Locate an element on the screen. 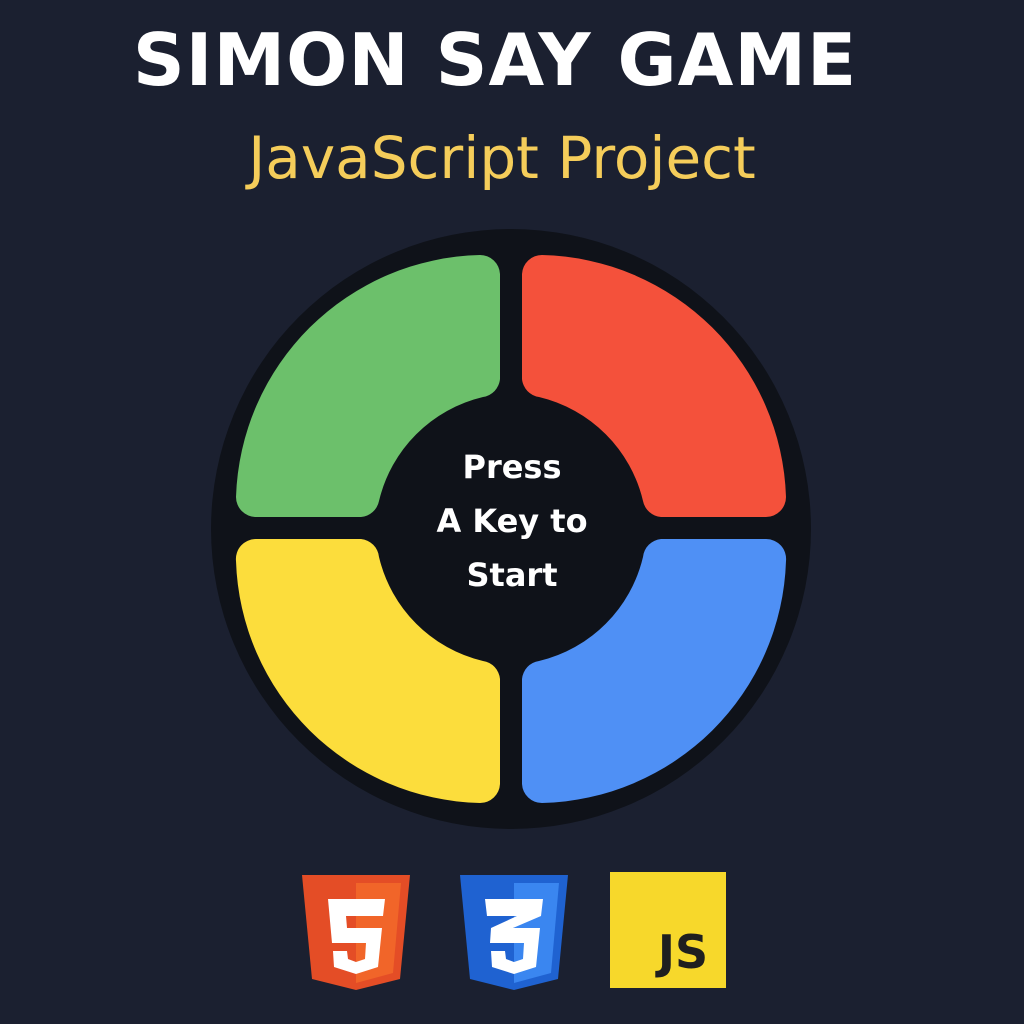  game-subtitle: JavaScript Project is located at coordinates (502, 158).